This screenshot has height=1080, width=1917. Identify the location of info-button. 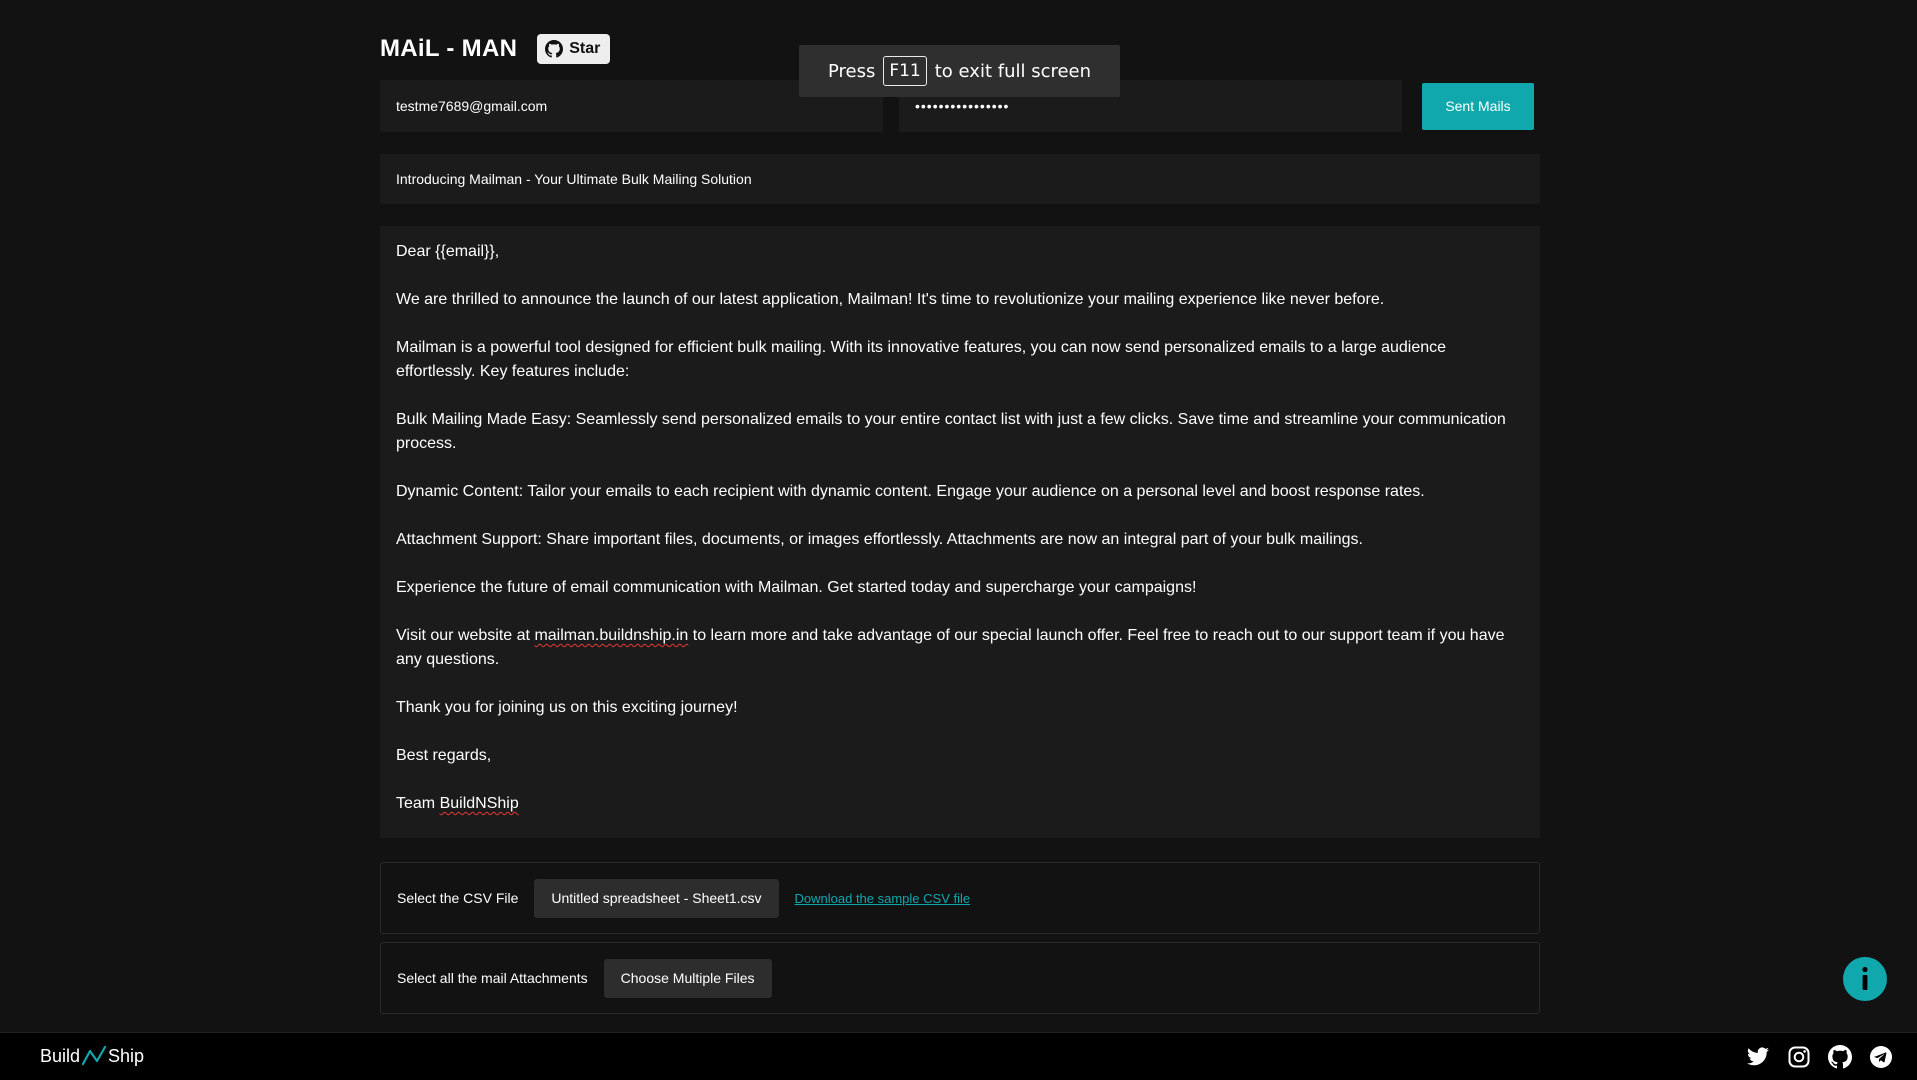
(1865, 979).